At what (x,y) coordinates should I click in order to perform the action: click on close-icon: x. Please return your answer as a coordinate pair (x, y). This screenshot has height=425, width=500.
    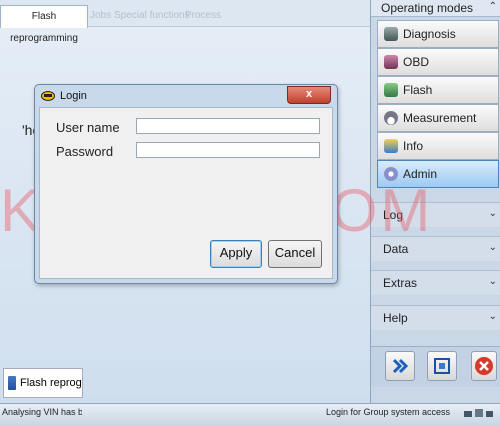
    Looking at the image, I should click on (309, 94).